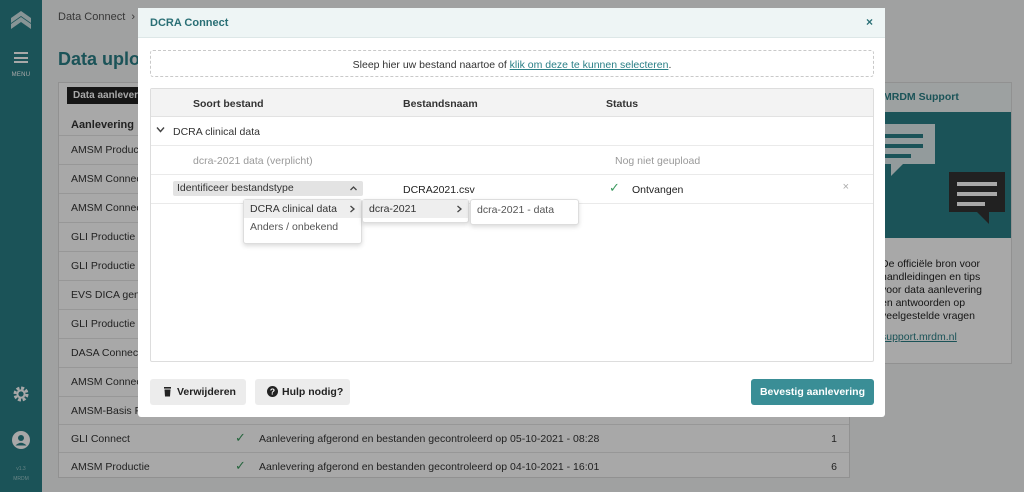 The image size is (1024, 492). Describe the element at coordinates (439, 190) in the screenshot. I see `file-name: DCRA2021.csv` at that location.